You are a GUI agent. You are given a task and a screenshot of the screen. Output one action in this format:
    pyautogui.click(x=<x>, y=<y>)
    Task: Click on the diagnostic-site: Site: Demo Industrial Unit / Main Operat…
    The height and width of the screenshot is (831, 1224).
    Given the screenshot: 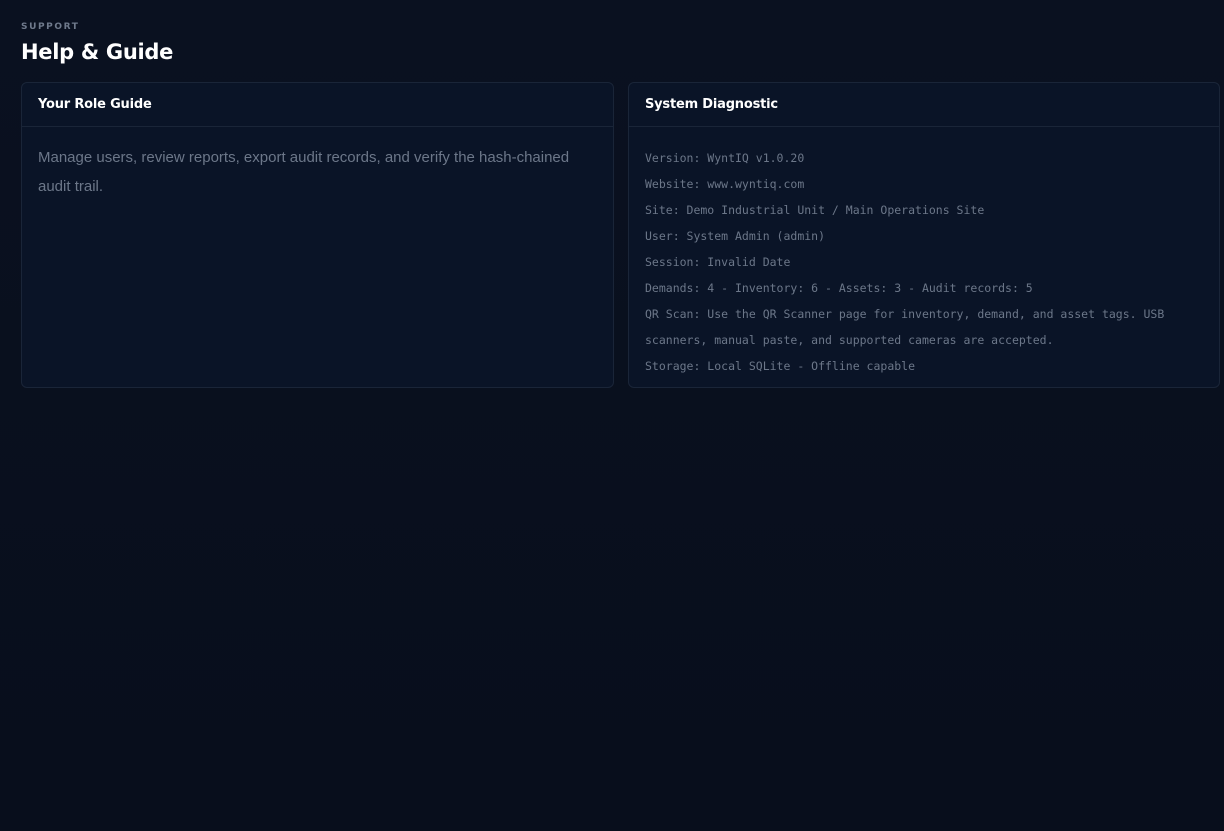 What is the action you would take?
    pyautogui.click(x=815, y=210)
    